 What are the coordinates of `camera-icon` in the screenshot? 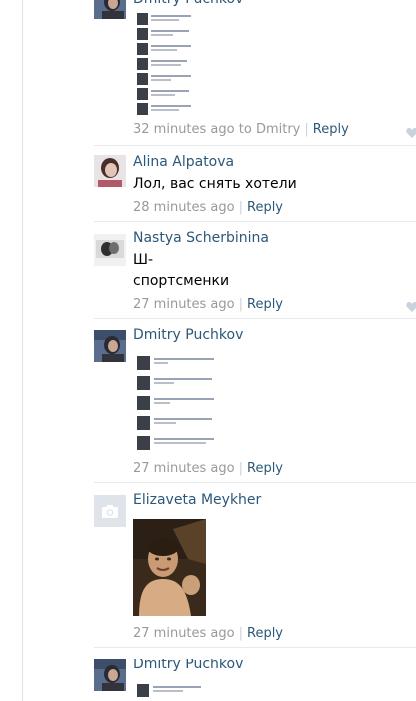 It's located at (110, 511).